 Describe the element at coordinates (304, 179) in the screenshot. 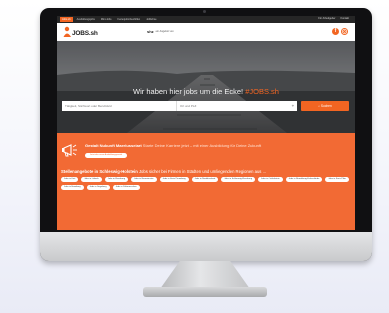

I see `region-chip: Jobs in Rendsburg-Eckernförde` at that location.